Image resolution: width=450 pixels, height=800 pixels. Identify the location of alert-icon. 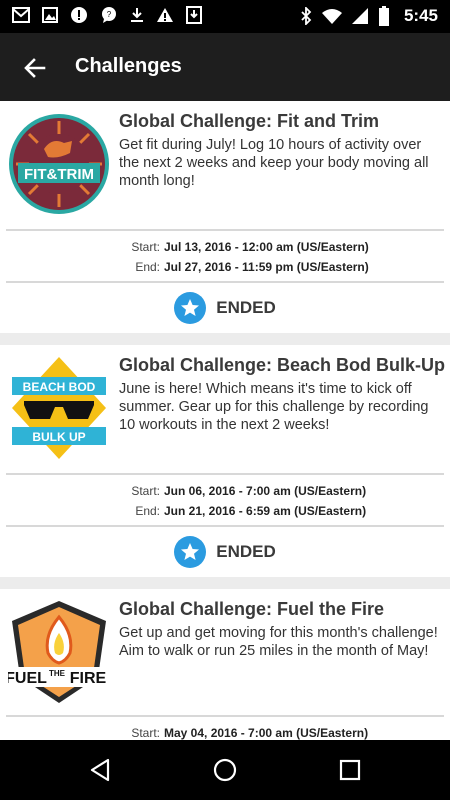
(79, 15).